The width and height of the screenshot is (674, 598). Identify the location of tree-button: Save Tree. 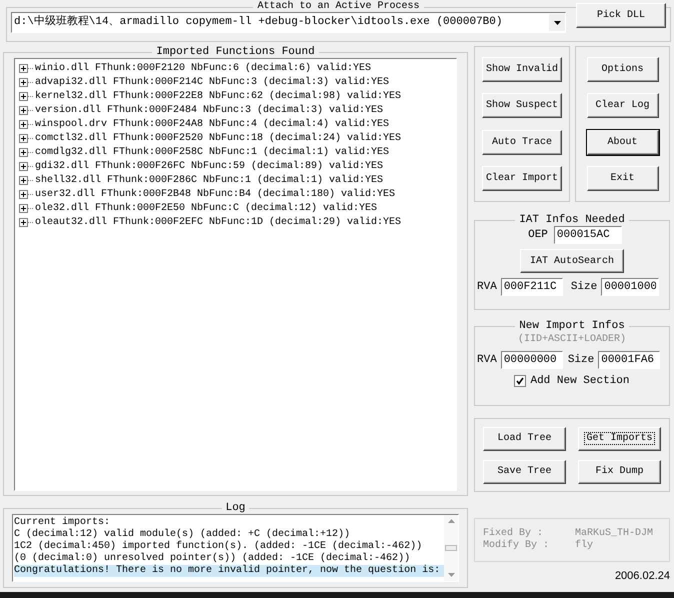
(524, 472).